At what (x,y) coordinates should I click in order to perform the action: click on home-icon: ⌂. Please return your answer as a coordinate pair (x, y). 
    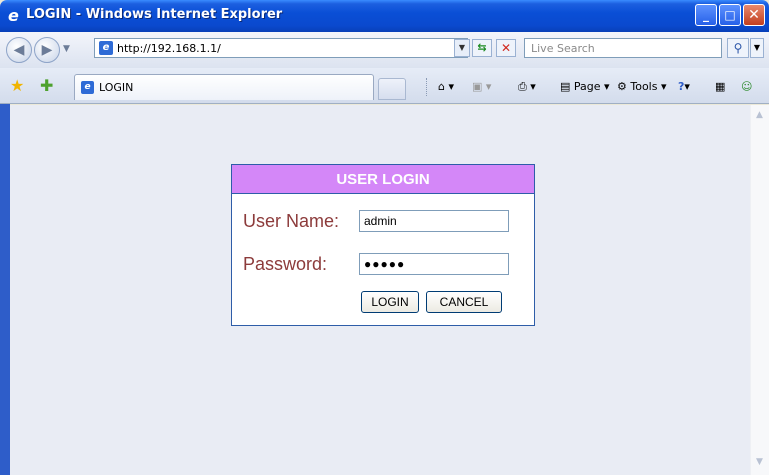
    Looking at the image, I should click on (441, 86).